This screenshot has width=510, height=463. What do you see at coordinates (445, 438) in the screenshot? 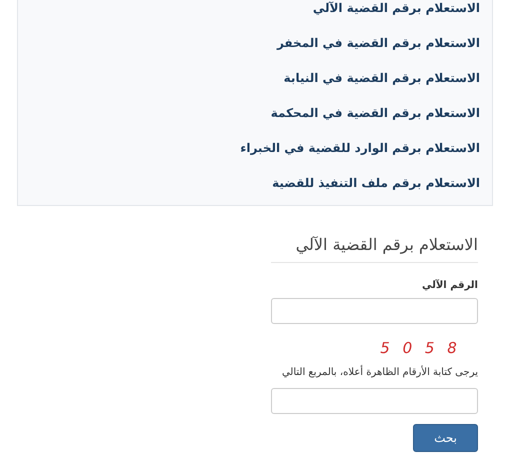
I see `search-button: بحث` at bounding box center [445, 438].